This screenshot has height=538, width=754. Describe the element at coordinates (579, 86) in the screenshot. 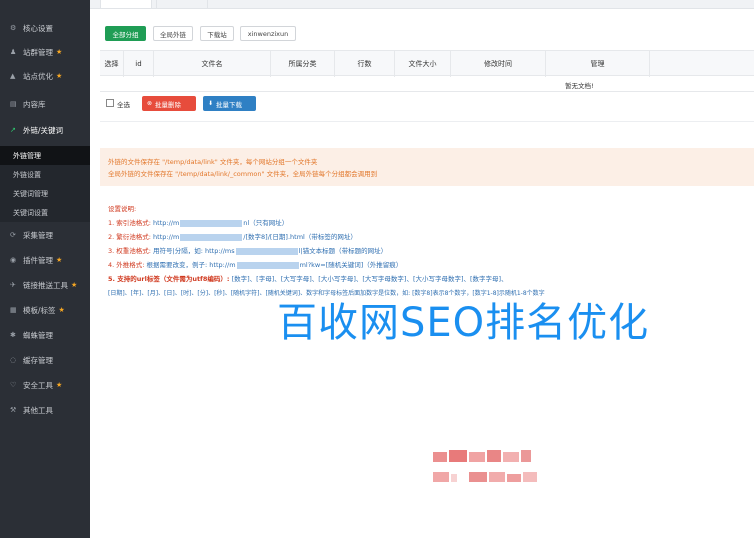

I see `empty-message: 暂无文档!` at that location.